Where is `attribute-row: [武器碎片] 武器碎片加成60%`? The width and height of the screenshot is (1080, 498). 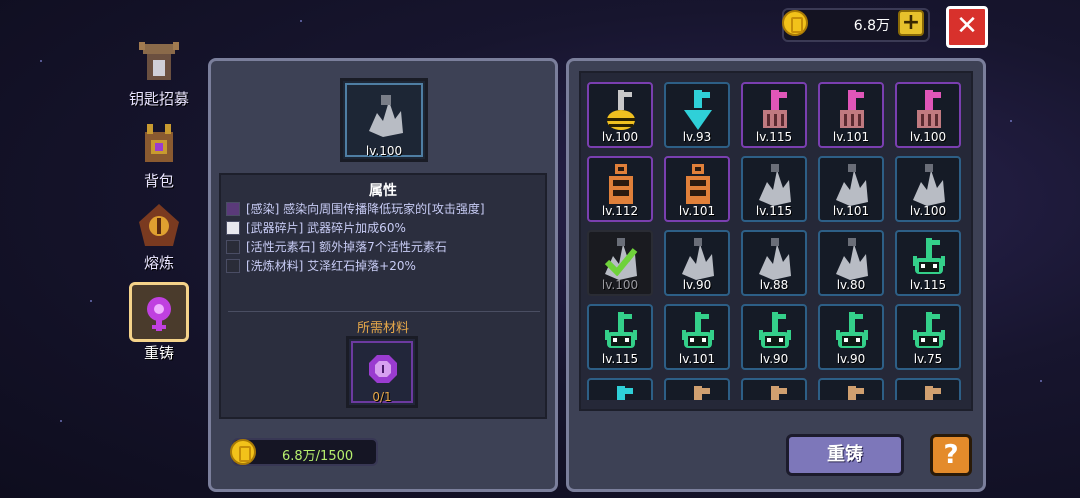
attribute-row: [武器碎片] 武器碎片加成60% is located at coordinates (316, 227).